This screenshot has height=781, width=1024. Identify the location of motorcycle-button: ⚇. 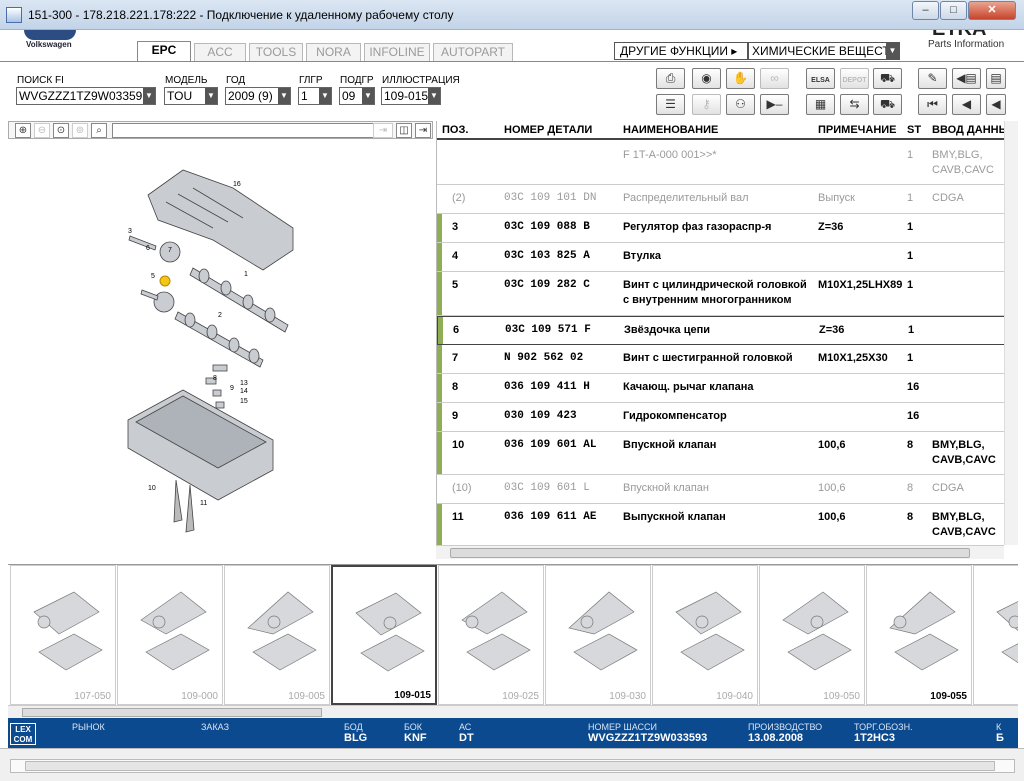
(740, 104).